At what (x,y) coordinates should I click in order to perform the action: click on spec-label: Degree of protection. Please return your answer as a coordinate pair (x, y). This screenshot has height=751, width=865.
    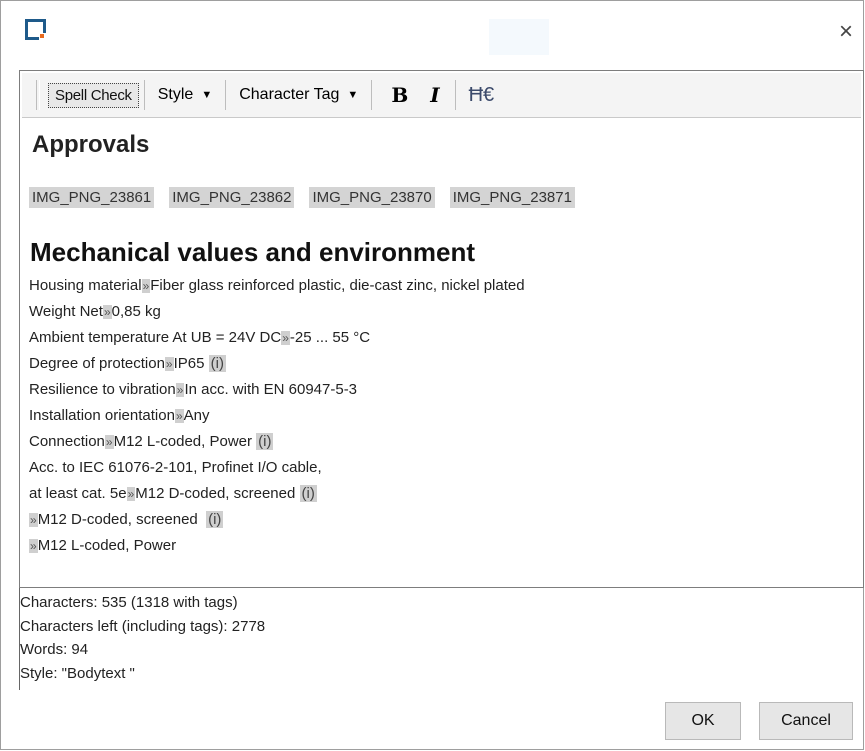
    Looking at the image, I should click on (97, 363).